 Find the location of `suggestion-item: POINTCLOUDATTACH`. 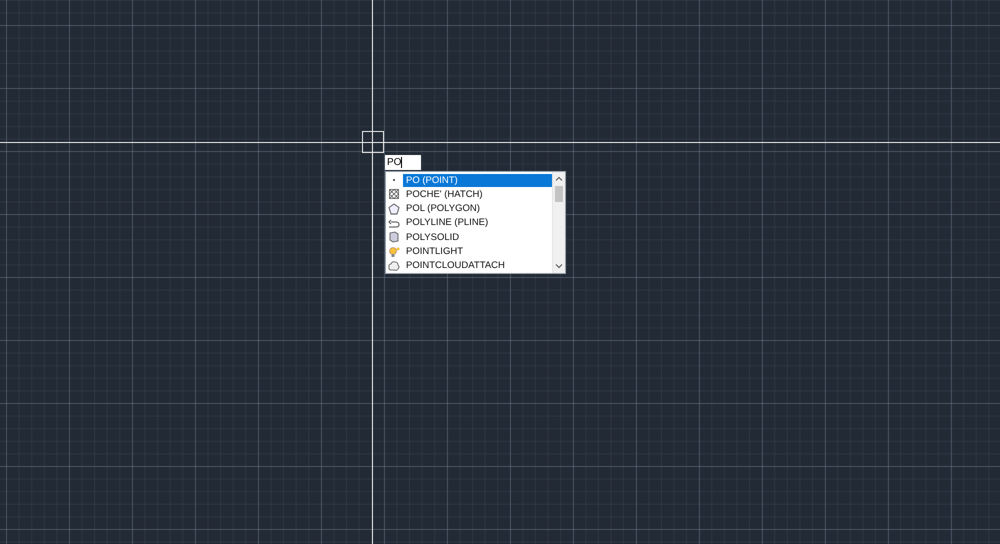

suggestion-item: POINTCLOUDATTACH is located at coordinates (477, 265).